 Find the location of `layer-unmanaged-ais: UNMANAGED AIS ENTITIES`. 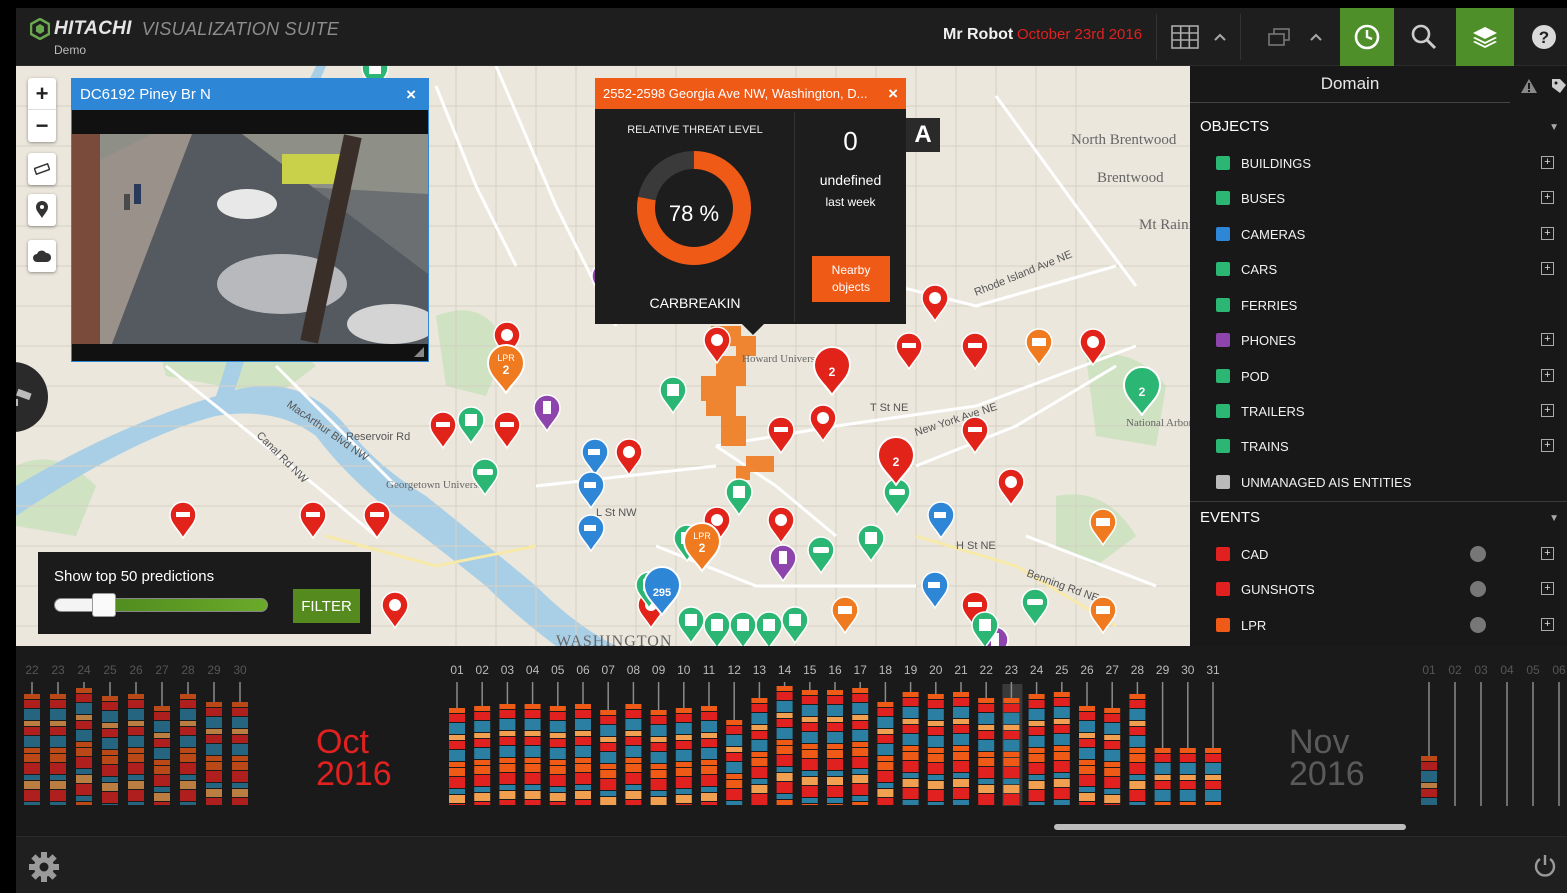

layer-unmanaged-ais: UNMANAGED AIS ENTITIES is located at coordinates (1386, 482).